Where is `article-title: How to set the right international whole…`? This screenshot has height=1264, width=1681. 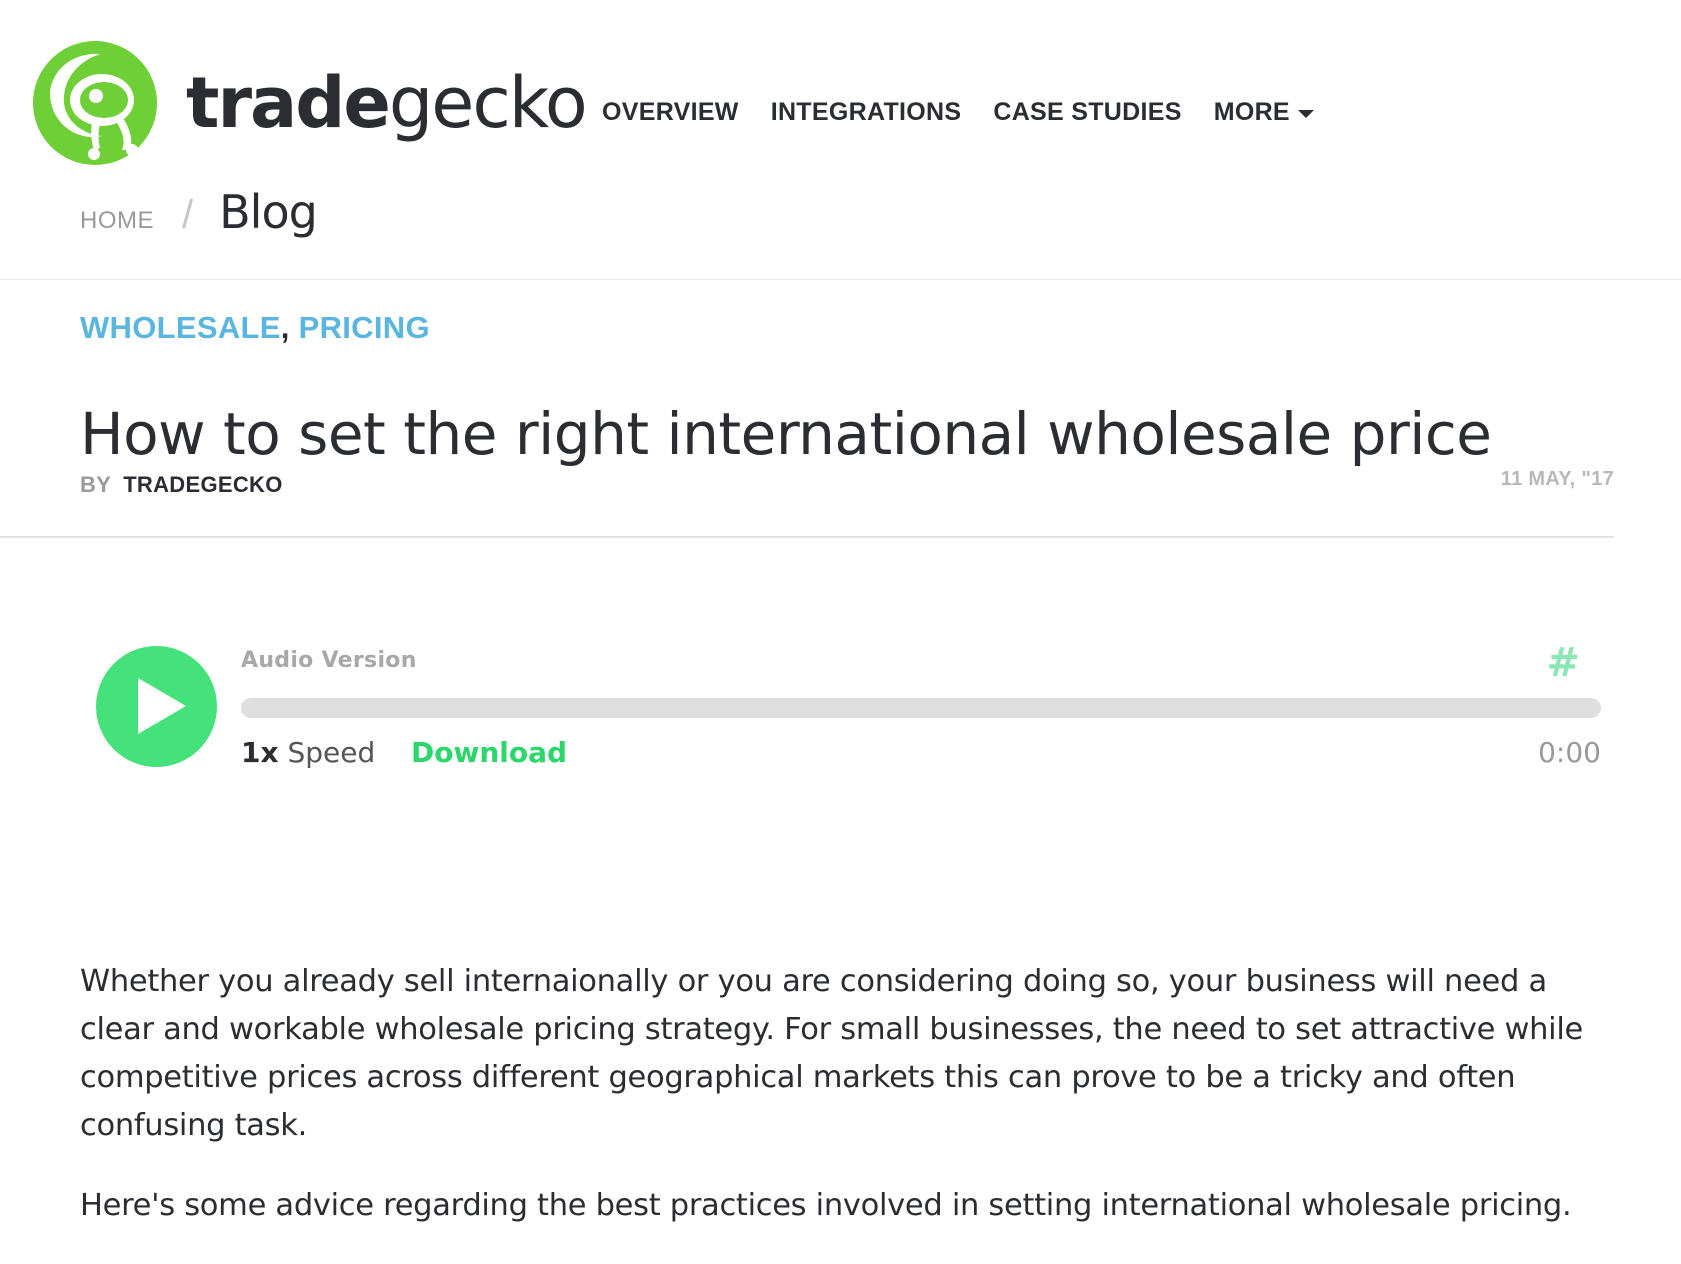
article-title: How to set the right international whole… is located at coordinates (786, 434).